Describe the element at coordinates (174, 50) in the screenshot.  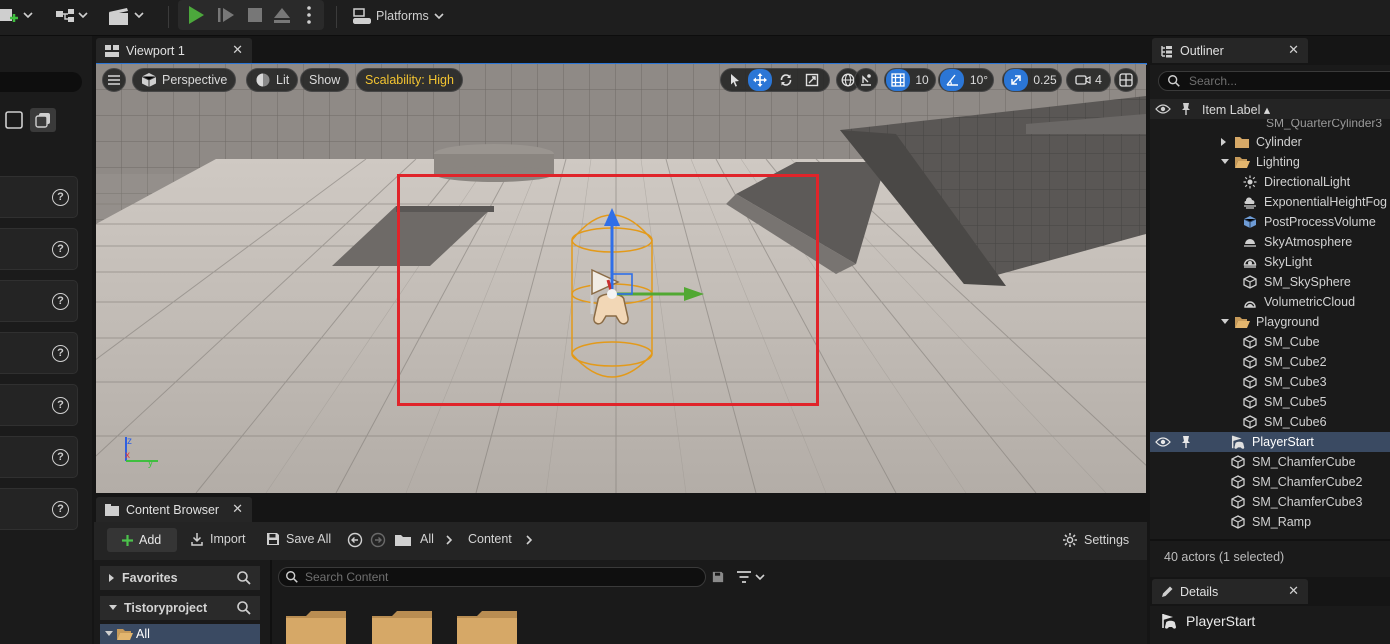
I see `tab-viewport-1: Viewport 1 ✕` at that location.